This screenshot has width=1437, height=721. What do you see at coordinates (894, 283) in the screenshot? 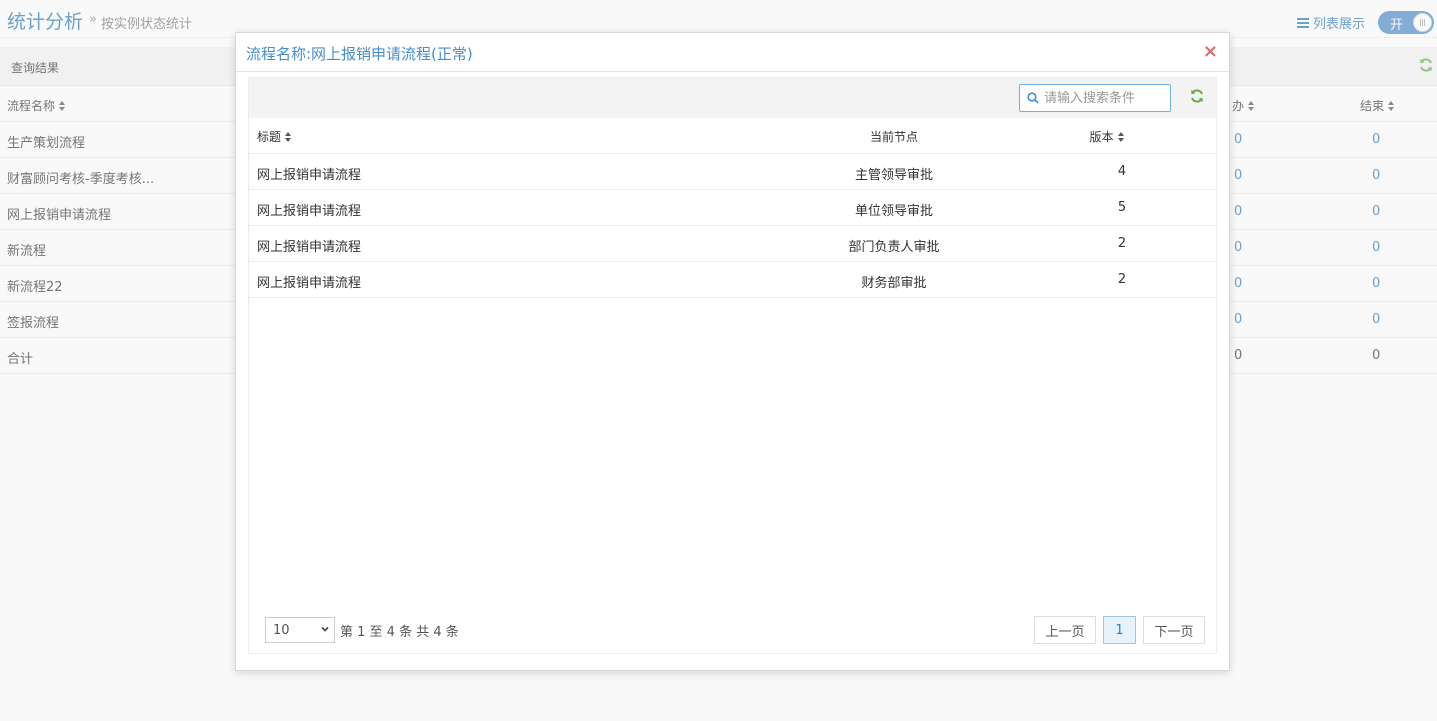
I see `row-node: 财务部审批` at bounding box center [894, 283].